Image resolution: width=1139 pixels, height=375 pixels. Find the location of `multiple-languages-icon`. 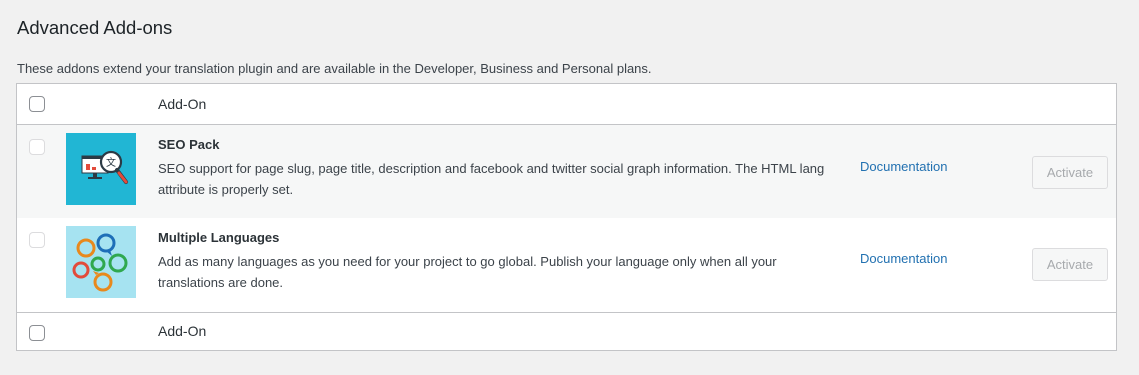

multiple-languages-icon is located at coordinates (101, 262).